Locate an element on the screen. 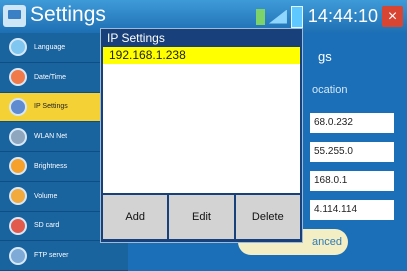 Image resolution: width=407 pixels, height=271 pixels. close-button: × is located at coordinates (392, 16).